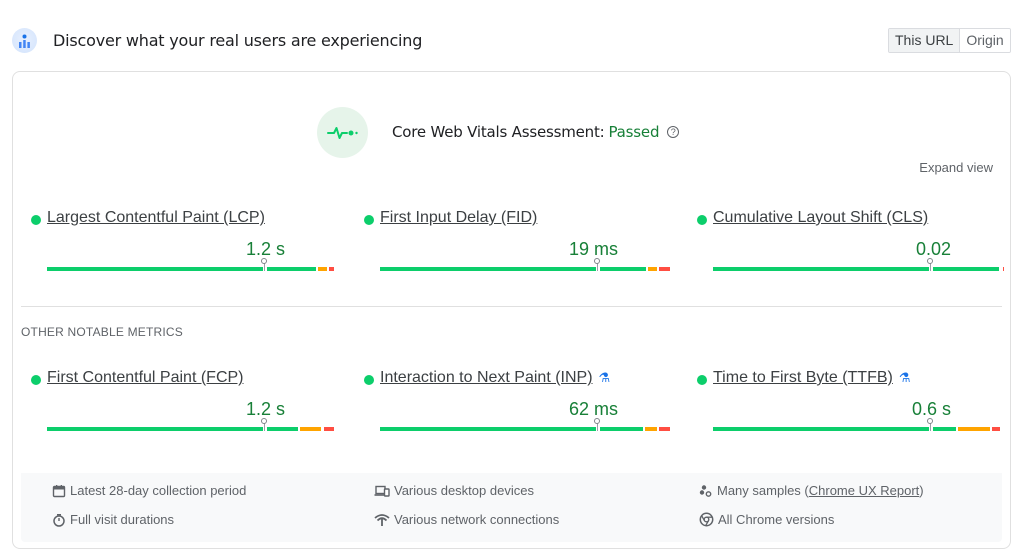 Image resolution: width=1024 pixels, height=559 pixels. What do you see at coordinates (776, 519) in the screenshot?
I see `footer-text: All Chrome versions` at bounding box center [776, 519].